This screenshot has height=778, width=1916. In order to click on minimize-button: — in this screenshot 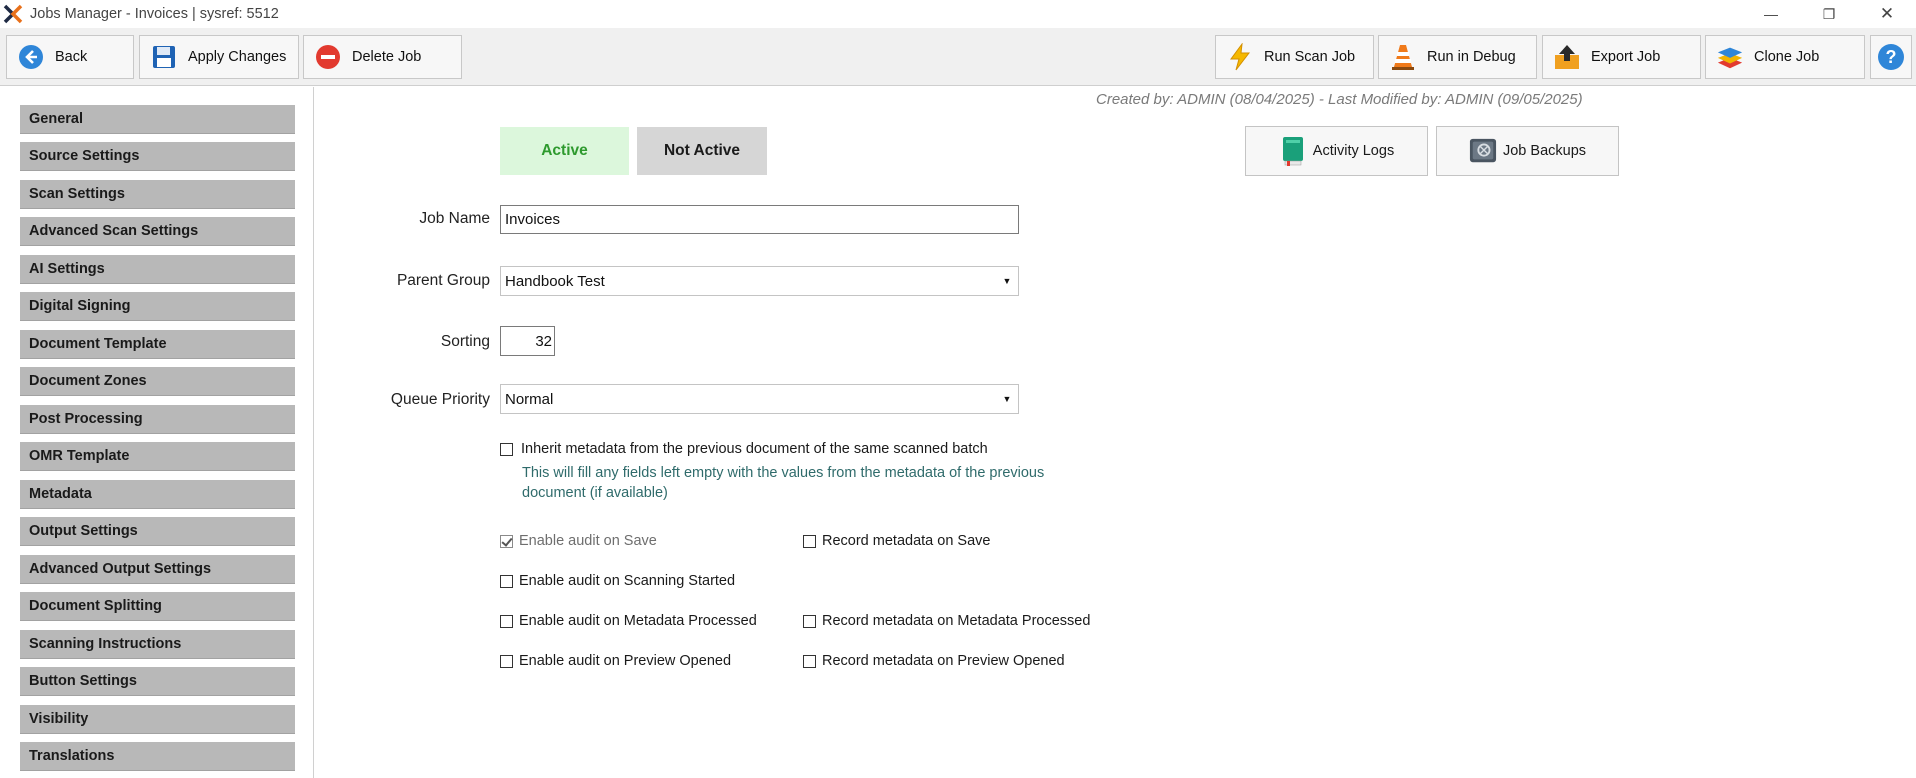, I will do `click(1771, 14)`.